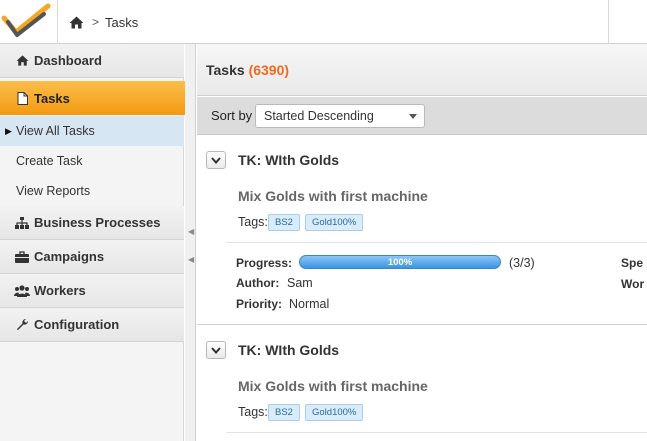  What do you see at coordinates (52, 98) in the screenshot?
I see `sidebar-item-label: Tasks` at bounding box center [52, 98].